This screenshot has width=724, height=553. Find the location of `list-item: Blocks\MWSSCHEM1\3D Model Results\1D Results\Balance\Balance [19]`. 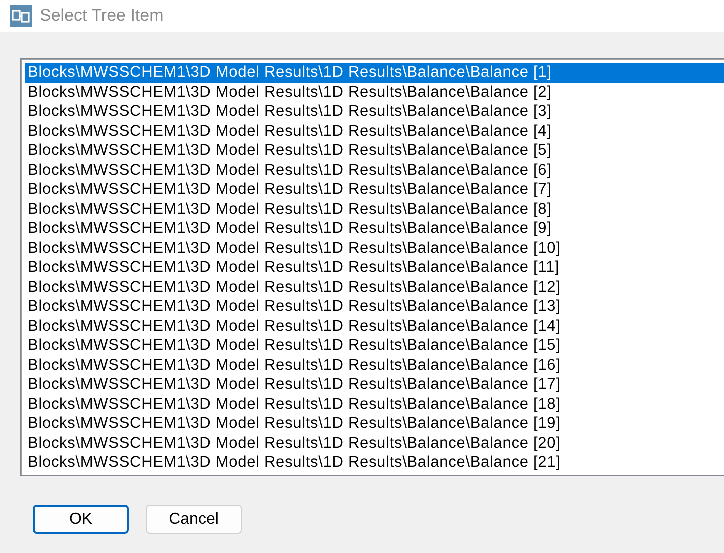

list-item: Blocks\MWSSCHEM1\3D Model Results\1D Results\Balance\Balance [19] is located at coordinates (374, 424).